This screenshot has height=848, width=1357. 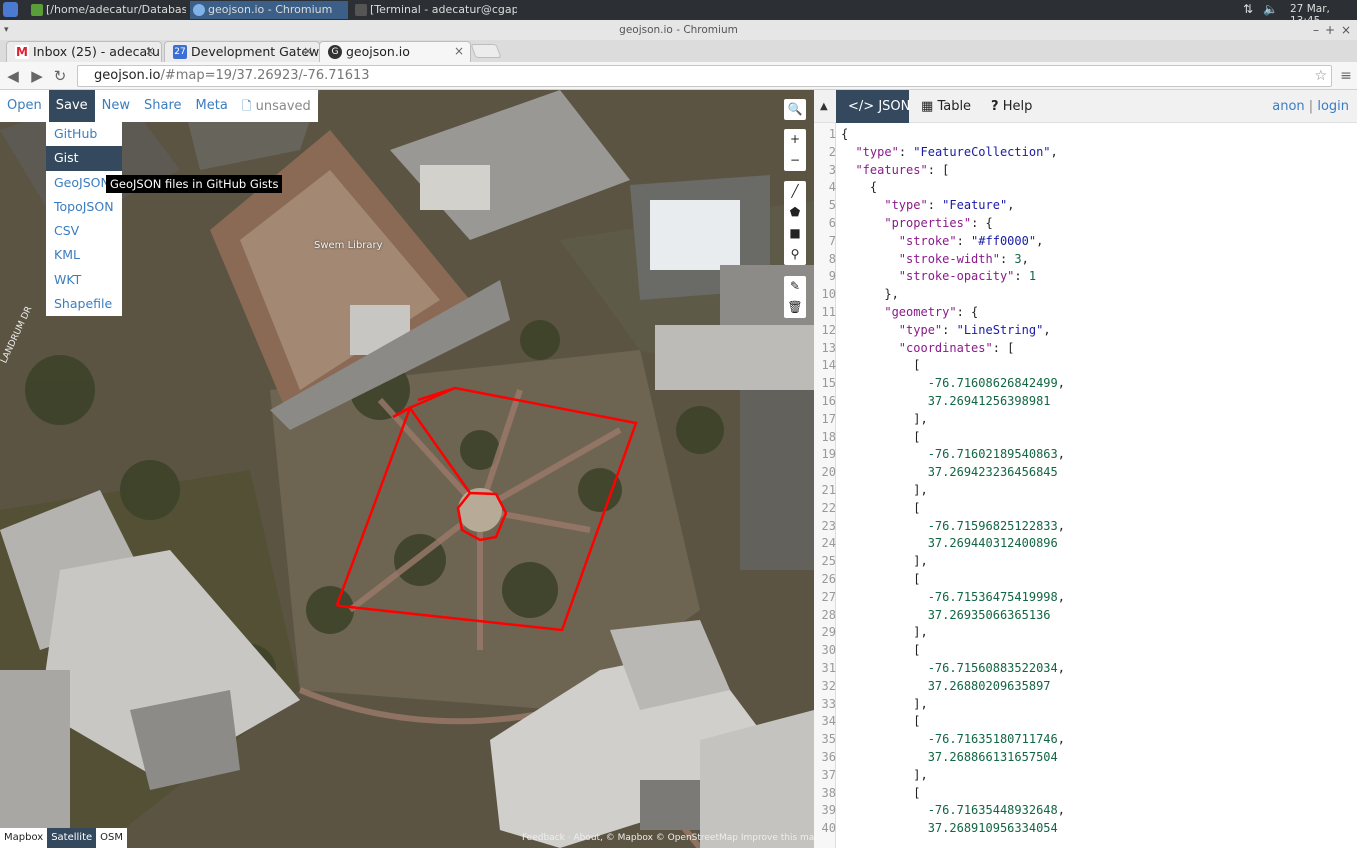 What do you see at coordinates (71, 106) in the screenshot?
I see `save-button: Save` at bounding box center [71, 106].